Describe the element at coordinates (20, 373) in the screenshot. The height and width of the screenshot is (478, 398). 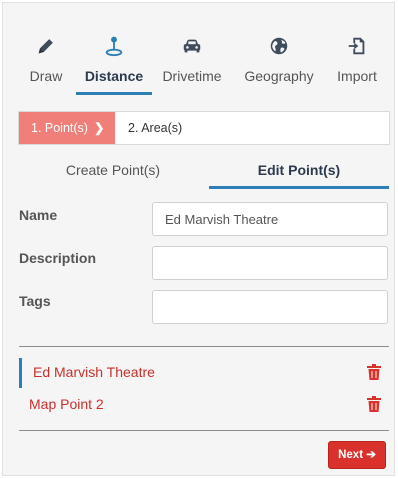
I see `selected-indicator` at that location.